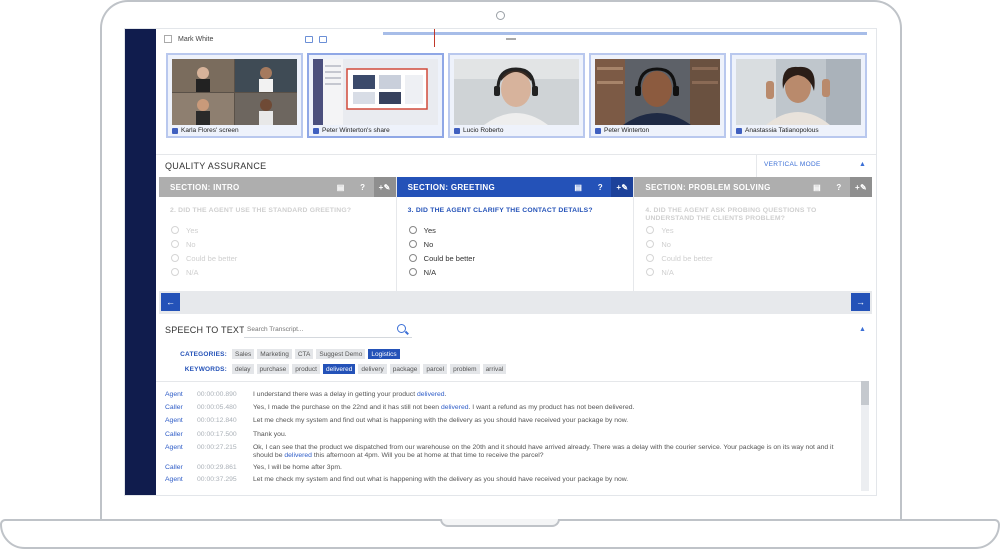  Describe the element at coordinates (500, 15) in the screenshot. I see `camera-icon` at that location.